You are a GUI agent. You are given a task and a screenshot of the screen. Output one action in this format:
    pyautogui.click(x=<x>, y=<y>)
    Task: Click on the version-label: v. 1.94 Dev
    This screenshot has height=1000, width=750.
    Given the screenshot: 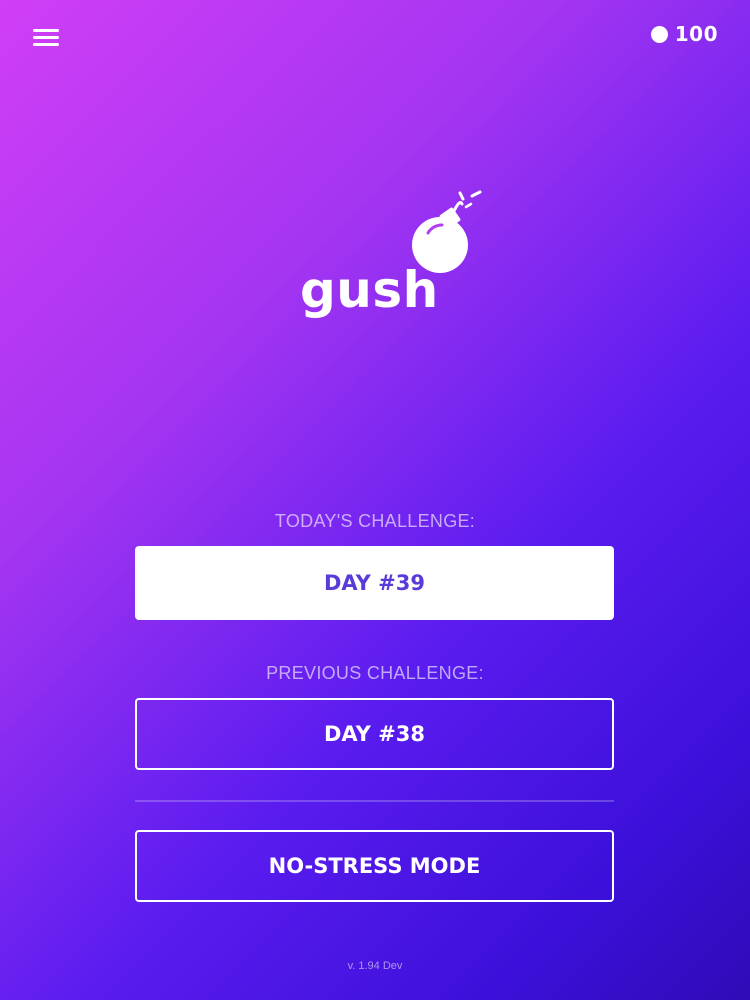 What is the action you would take?
    pyautogui.click(x=375, y=966)
    